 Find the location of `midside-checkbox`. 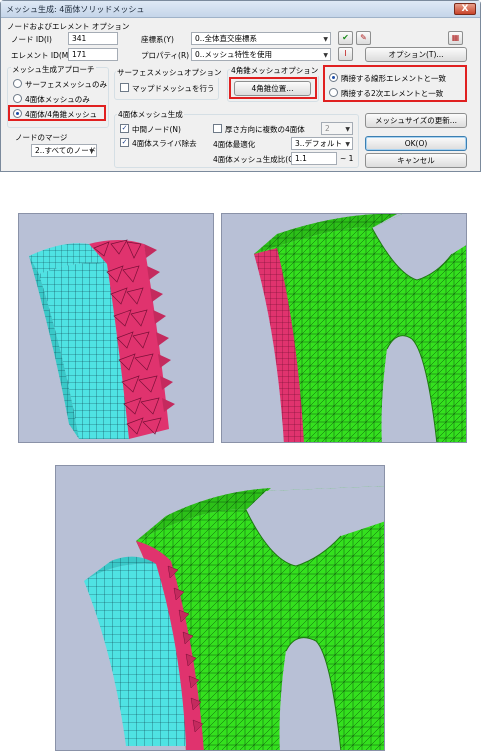

midside-checkbox is located at coordinates (124, 128).